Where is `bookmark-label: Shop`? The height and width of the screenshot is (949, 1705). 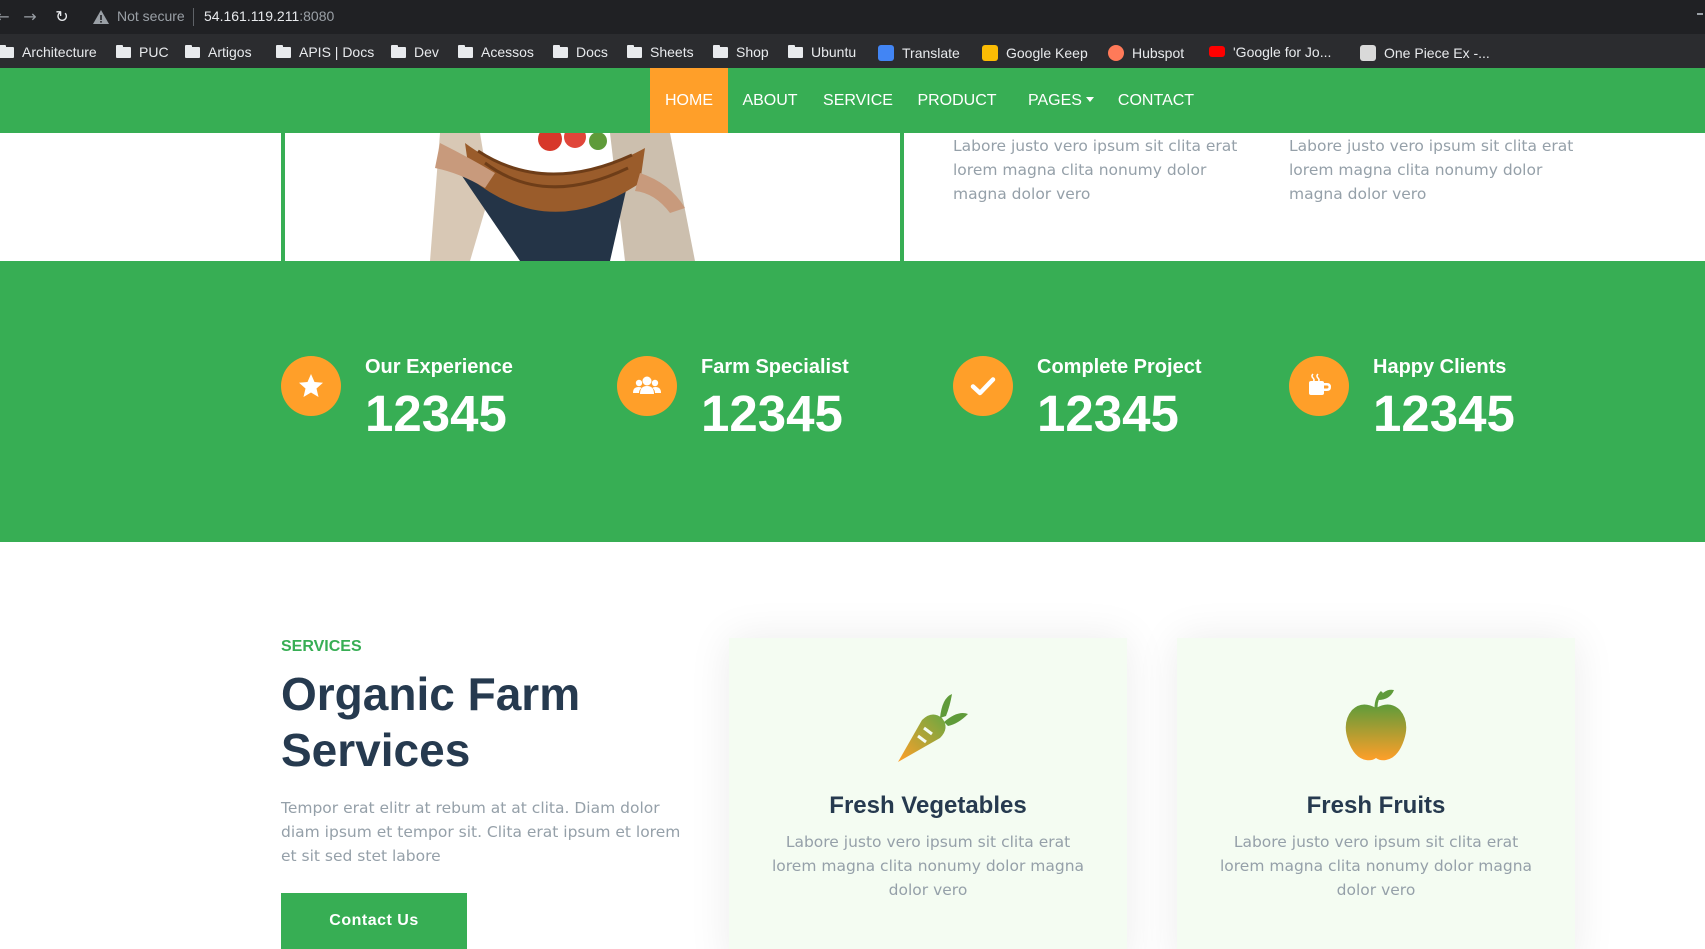 bookmark-label: Shop is located at coordinates (752, 52).